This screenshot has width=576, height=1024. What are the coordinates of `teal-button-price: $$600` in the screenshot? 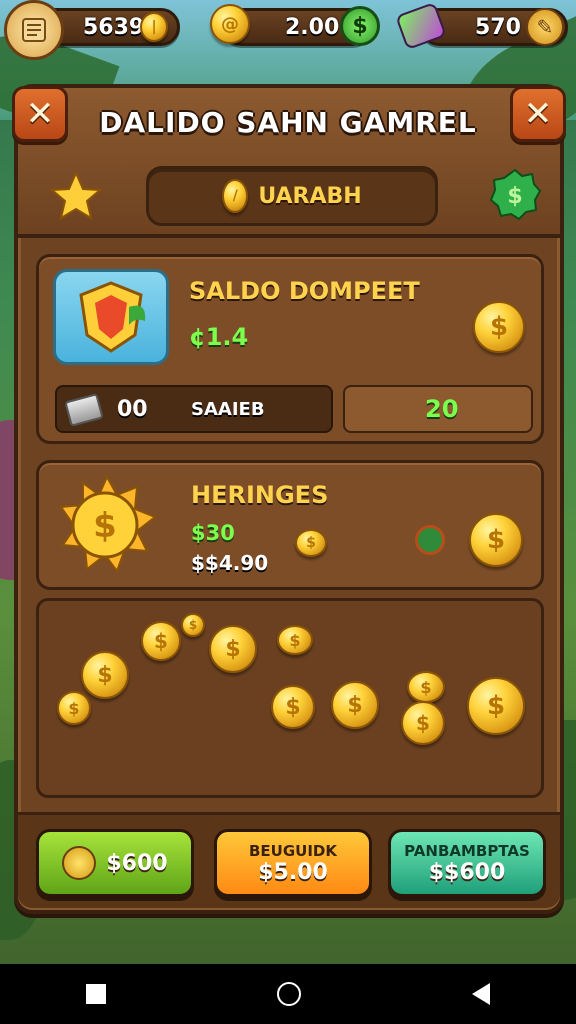 It's located at (467, 872).